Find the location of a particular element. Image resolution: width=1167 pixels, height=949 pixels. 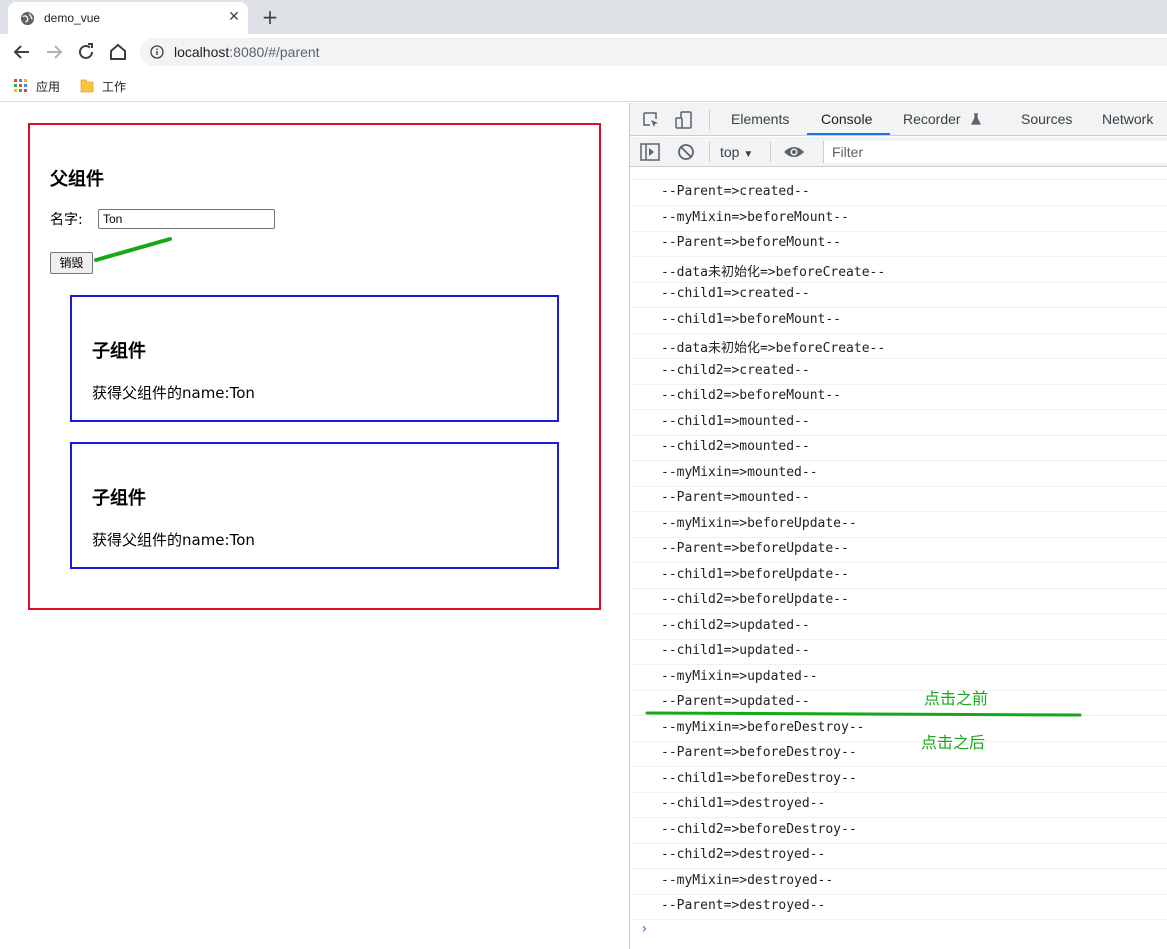

destroy-button: 销毁 is located at coordinates (71, 263).